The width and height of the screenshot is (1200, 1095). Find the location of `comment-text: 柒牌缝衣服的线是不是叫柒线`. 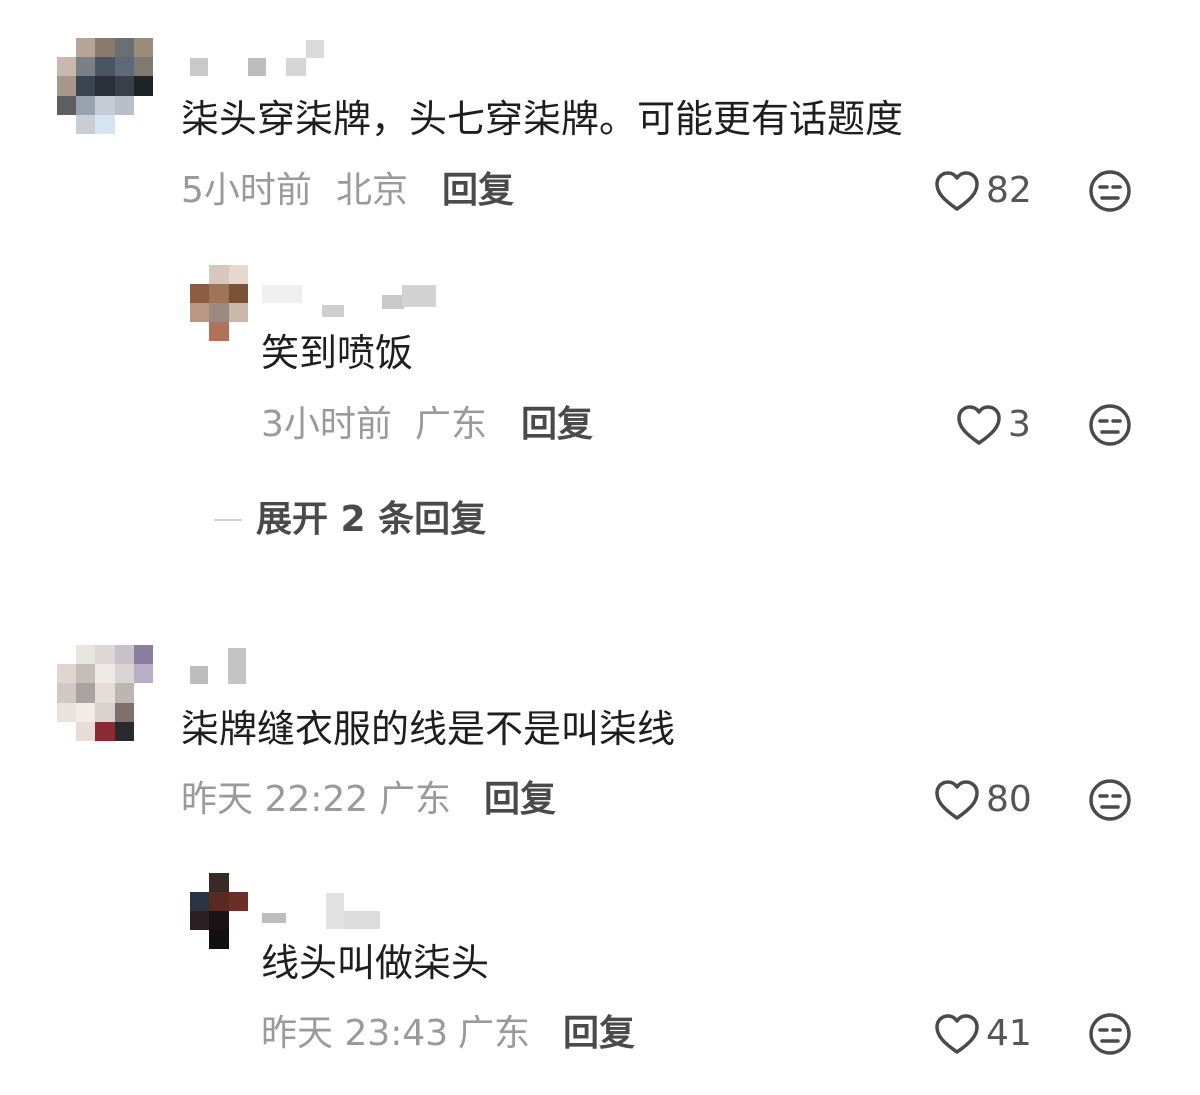

comment-text: 柒牌缝衣服的线是不是叫柒线 is located at coordinates (428, 729).